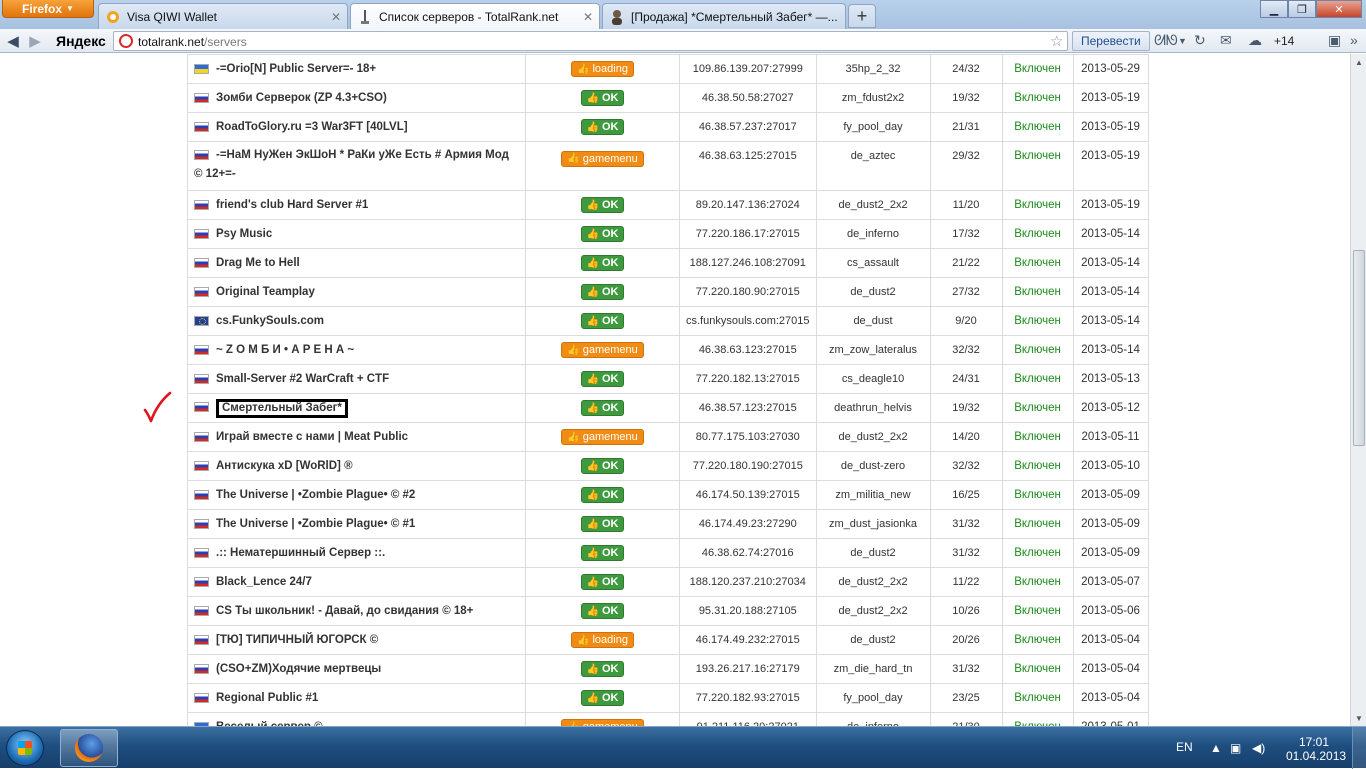  I want to click on forward-arrow-icon: ▶, so click(35, 41).